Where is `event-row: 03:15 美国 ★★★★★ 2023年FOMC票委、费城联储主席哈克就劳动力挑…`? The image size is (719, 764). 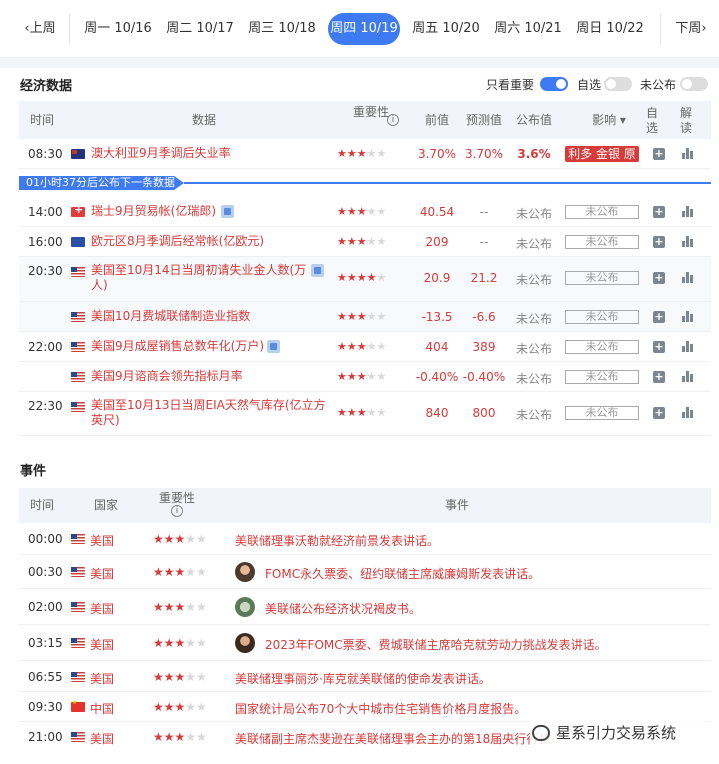
event-row: 03:15 美国 ★★★★★ 2023年FOMC票委、费城联储主席哈克就劳动力挑… is located at coordinates (365, 643).